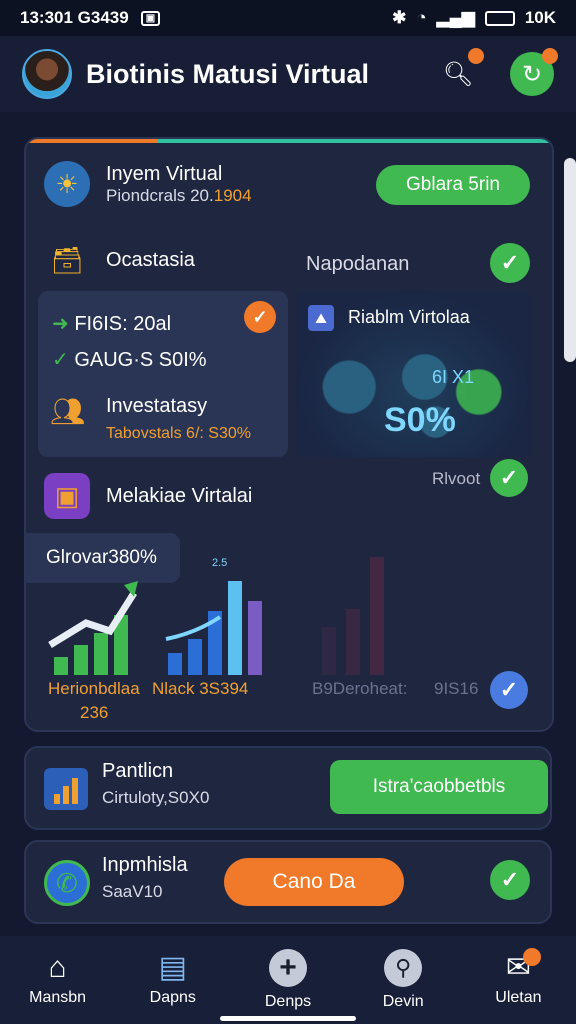 The width and height of the screenshot is (576, 1024). What do you see at coordinates (179, 495) in the screenshot?
I see `item-title: Melakiae Virtalai` at bounding box center [179, 495].